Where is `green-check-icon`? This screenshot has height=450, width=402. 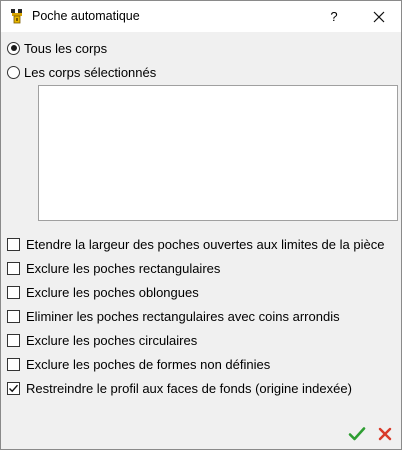 green-check-icon is located at coordinates (357, 434).